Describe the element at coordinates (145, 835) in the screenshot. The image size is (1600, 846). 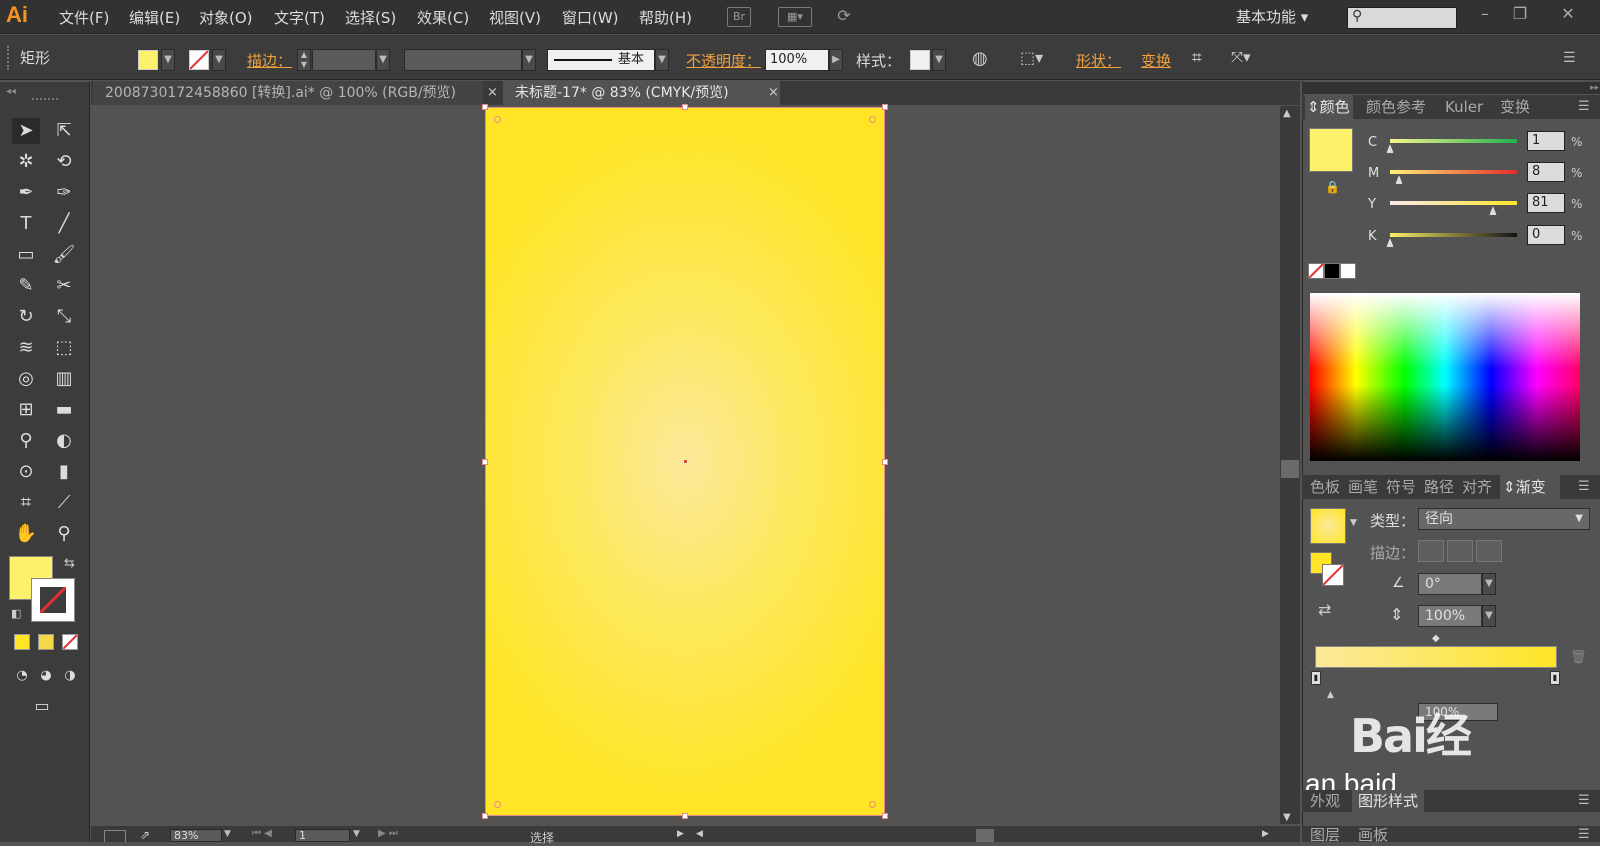
I see `export-icon: ⇗` at that location.